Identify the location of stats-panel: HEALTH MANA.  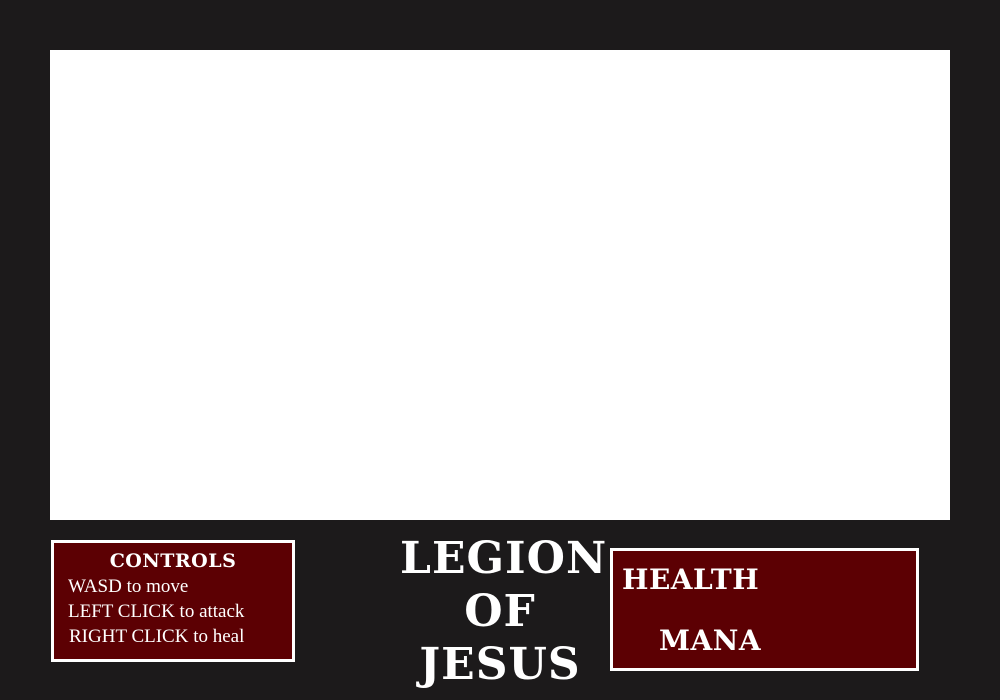
(764, 609).